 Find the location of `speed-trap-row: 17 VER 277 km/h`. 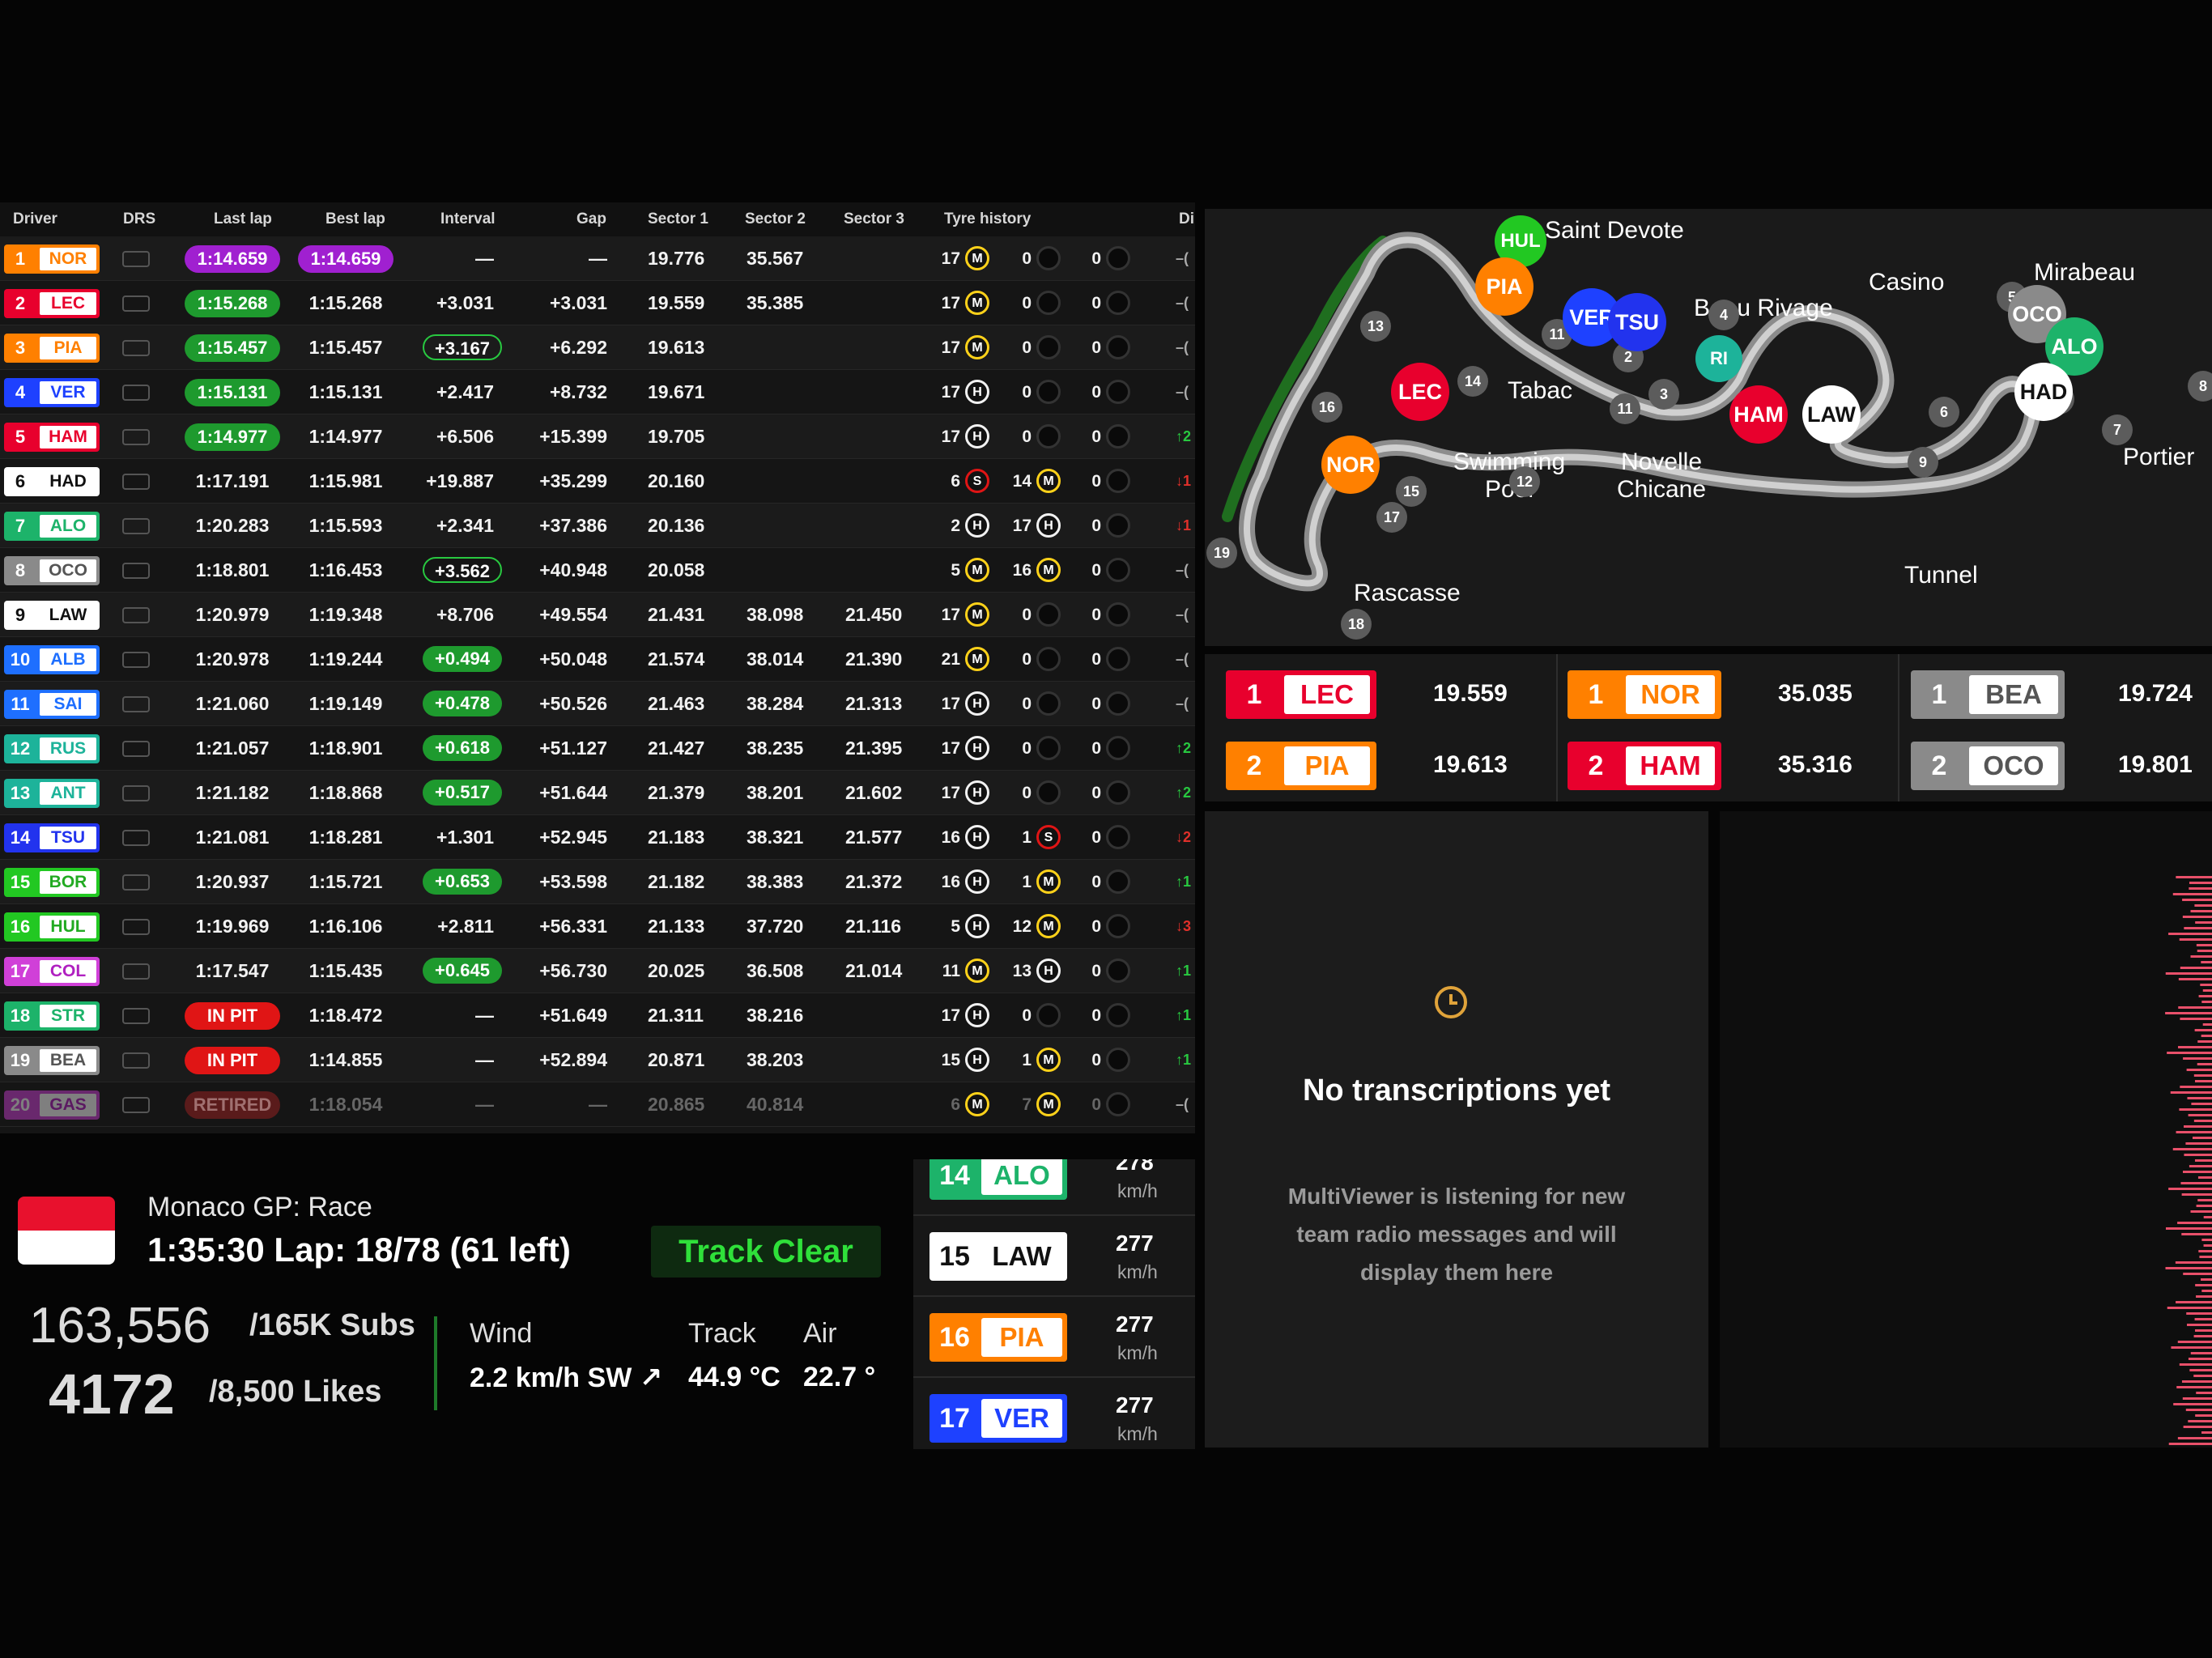

speed-trap-row: 17 VER 277 km/h is located at coordinates (1054, 1413).